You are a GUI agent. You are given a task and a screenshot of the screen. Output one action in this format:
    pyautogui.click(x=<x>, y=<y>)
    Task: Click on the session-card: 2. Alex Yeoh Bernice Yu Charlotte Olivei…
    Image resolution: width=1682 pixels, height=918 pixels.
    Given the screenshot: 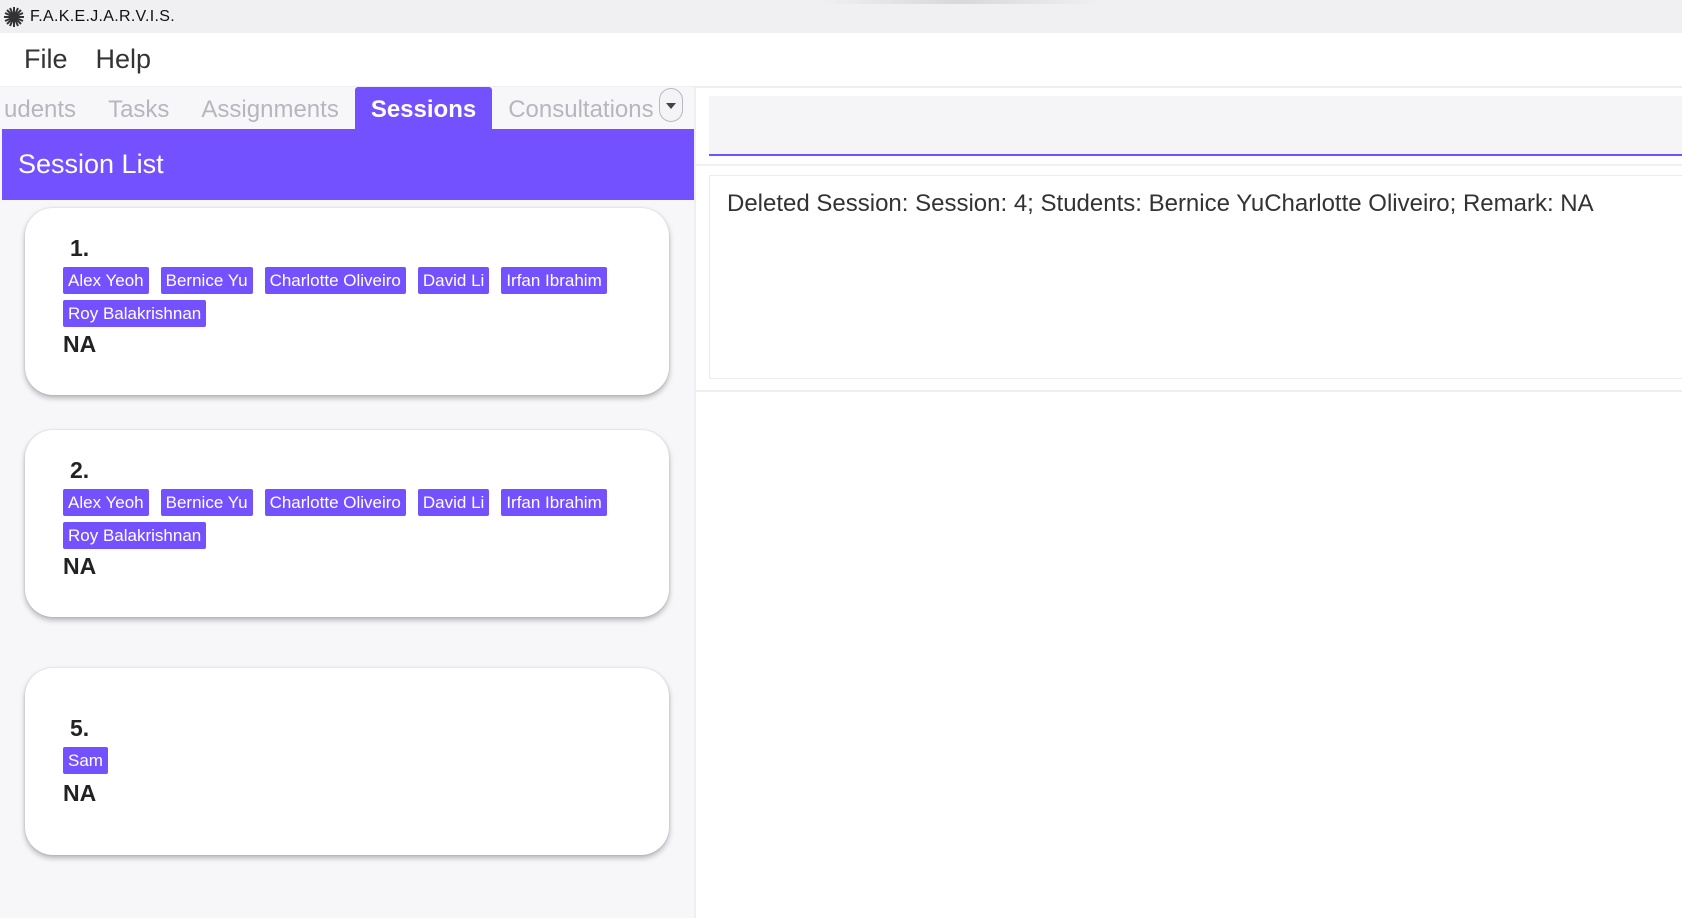 What is the action you would take?
    pyautogui.click(x=347, y=523)
    